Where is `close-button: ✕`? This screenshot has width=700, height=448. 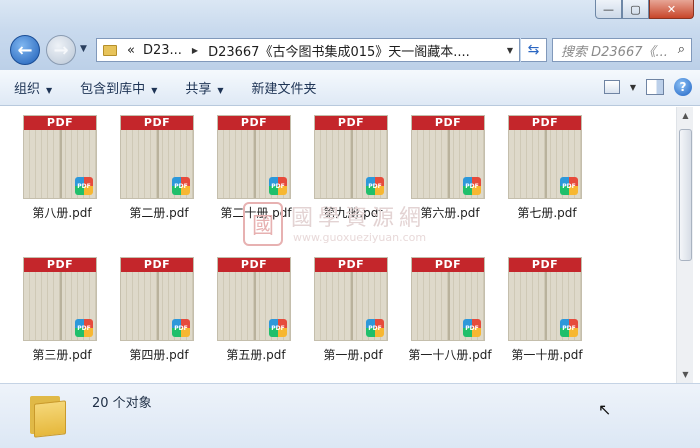
close-button: ✕ is located at coordinates (671, 9).